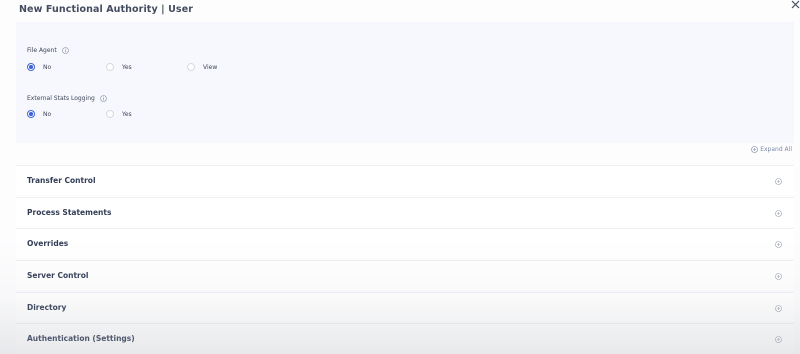  What do you see at coordinates (47, 307) in the screenshot?
I see `section-title: Directory` at bounding box center [47, 307].